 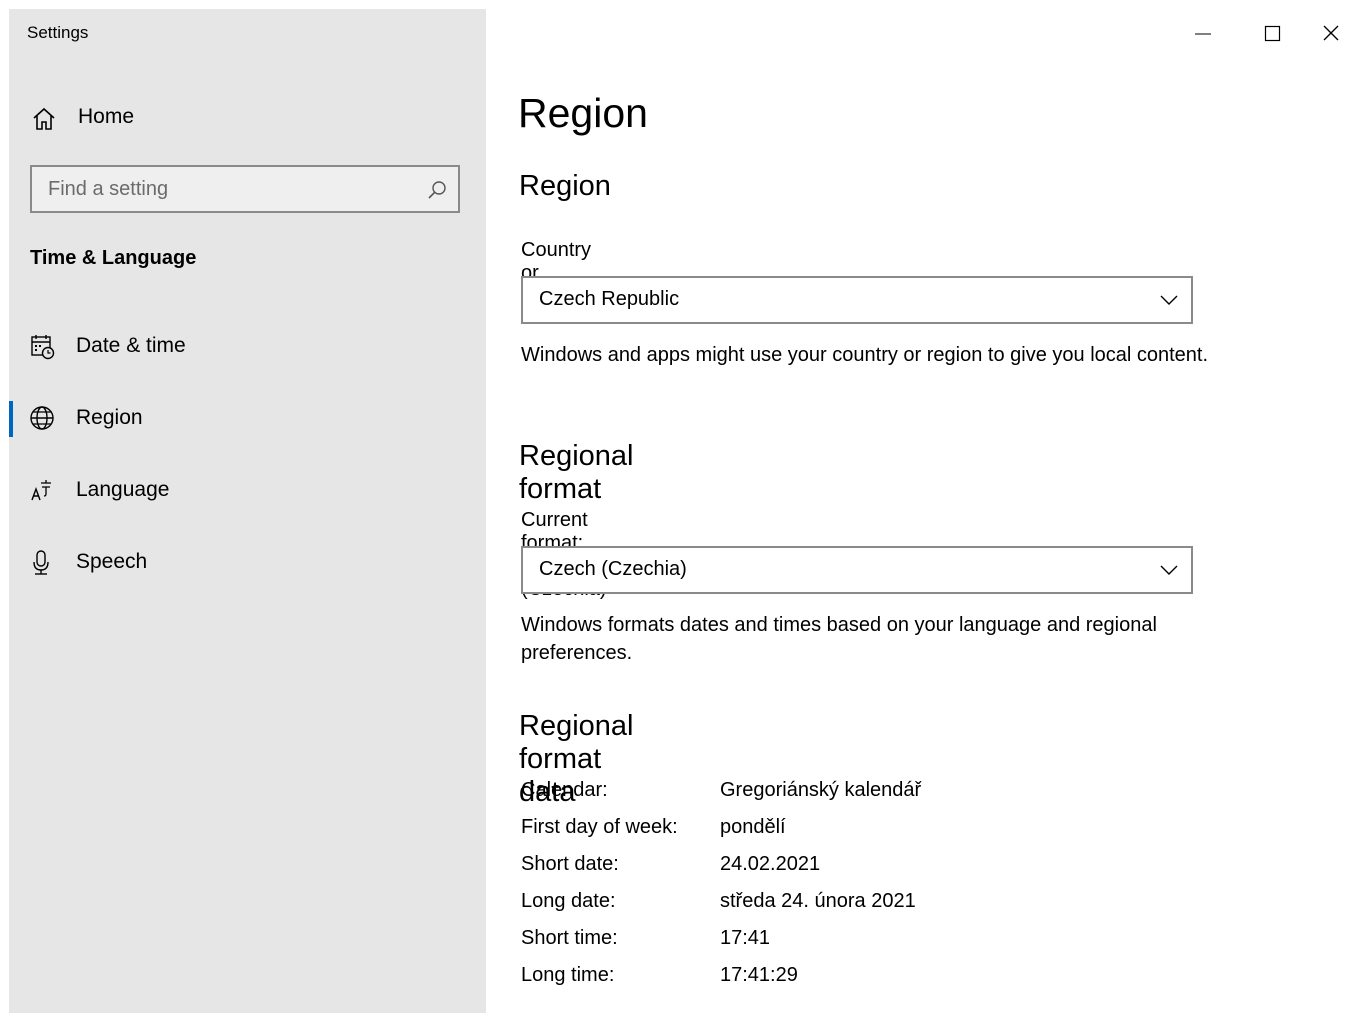 What do you see at coordinates (1272, 41) in the screenshot?
I see `maximize-icon` at bounding box center [1272, 41].